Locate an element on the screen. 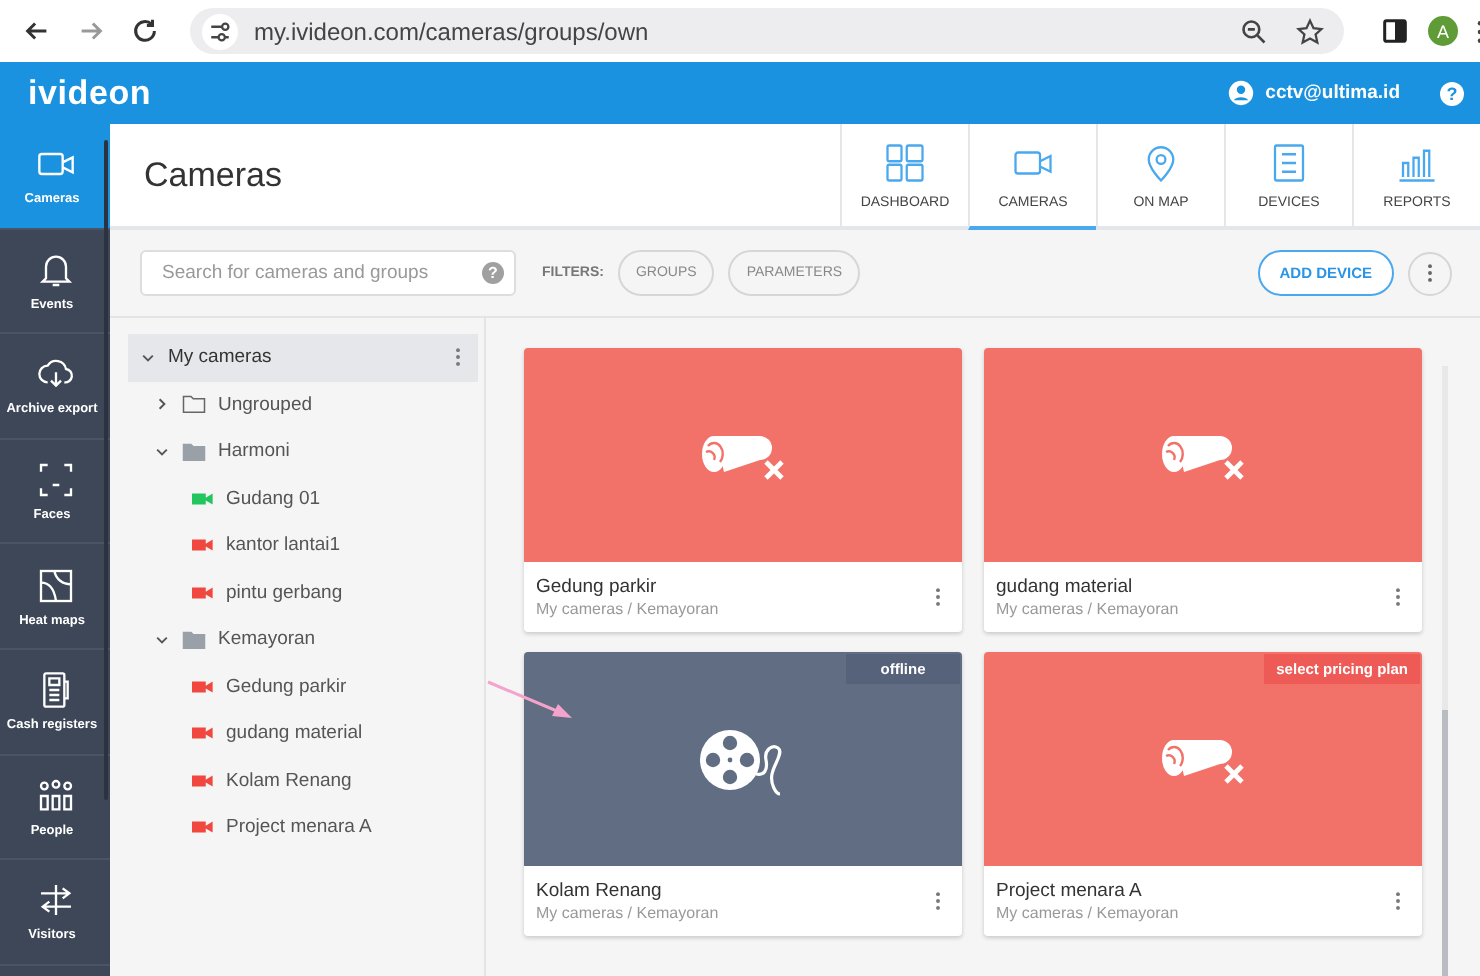 Image resolution: width=1480 pixels, height=976 pixels. tree-item: Kemayoran is located at coordinates (303, 639).